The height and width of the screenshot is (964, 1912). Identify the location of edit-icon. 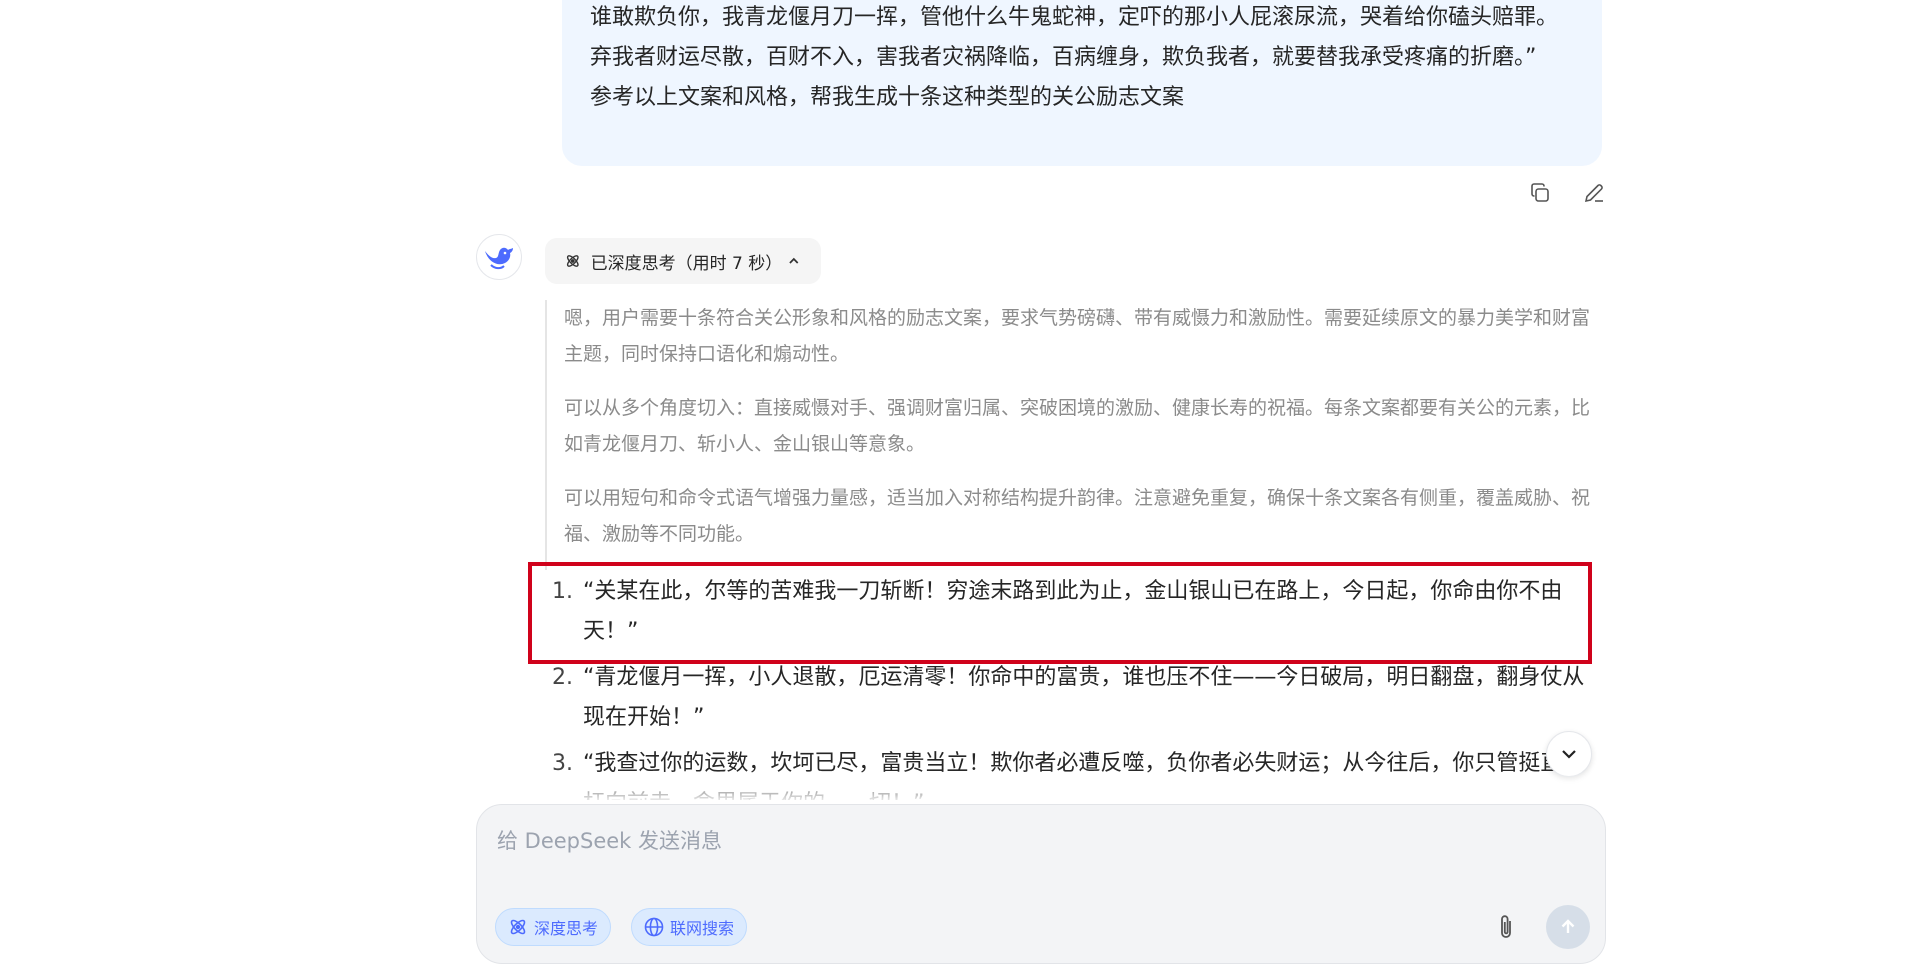
(1593, 193).